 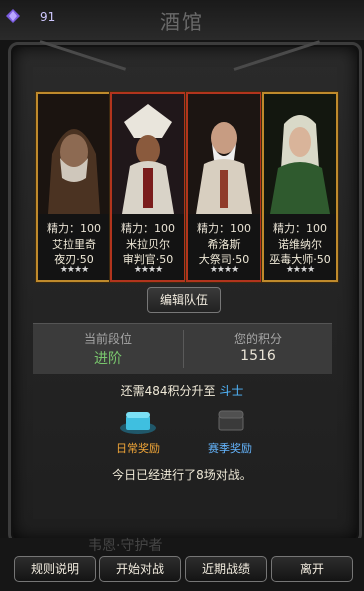 What do you see at coordinates (258, 356) in the screenshot?
I see `score-value: 1516` at bounding box center [258, 356].